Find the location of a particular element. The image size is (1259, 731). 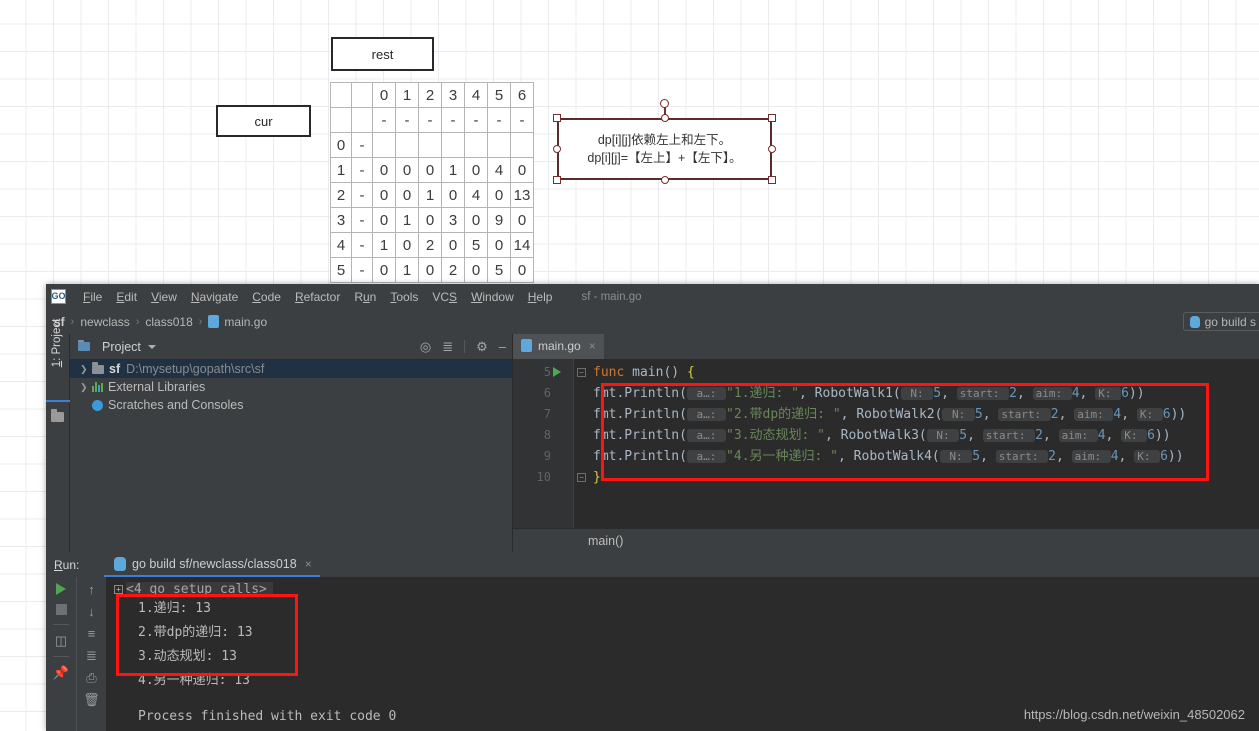

callout-shape: dp[i][j]依赖左上和左下。 dp[i][j]=【左上】+【左下】。 is located at coordinates (664, 149).